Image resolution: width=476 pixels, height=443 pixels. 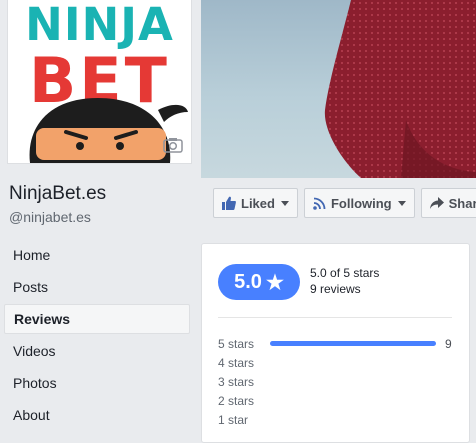 I want to click on rating-row-label: 2 stars, so click(x=236, y=400).